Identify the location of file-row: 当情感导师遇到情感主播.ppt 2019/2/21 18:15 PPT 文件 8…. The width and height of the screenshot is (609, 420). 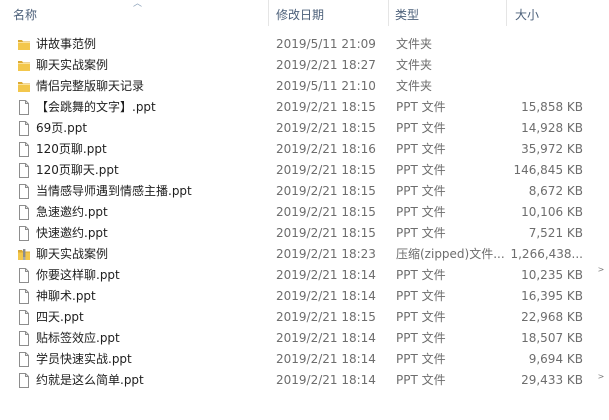
(304, 191).